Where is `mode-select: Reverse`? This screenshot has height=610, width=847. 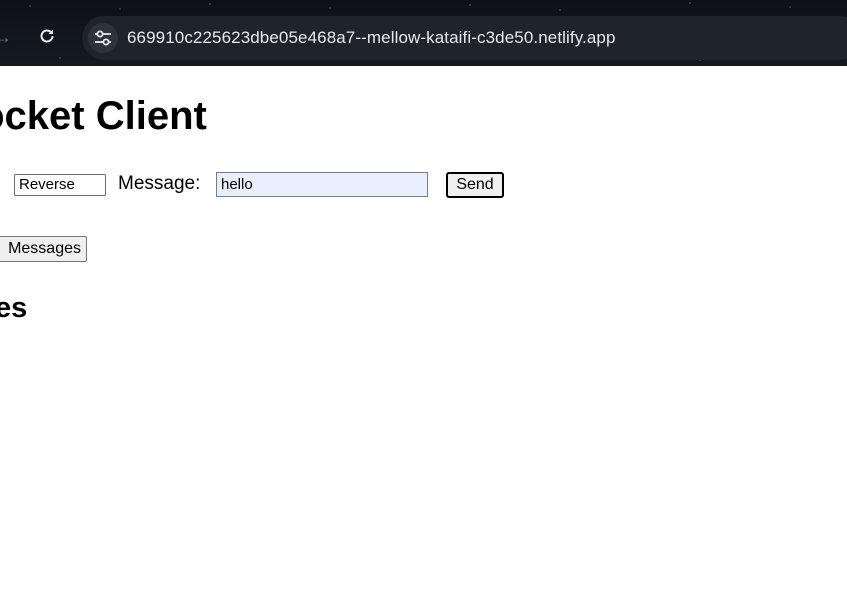
mode-select: Reverse is located at coordinates (60, 185).